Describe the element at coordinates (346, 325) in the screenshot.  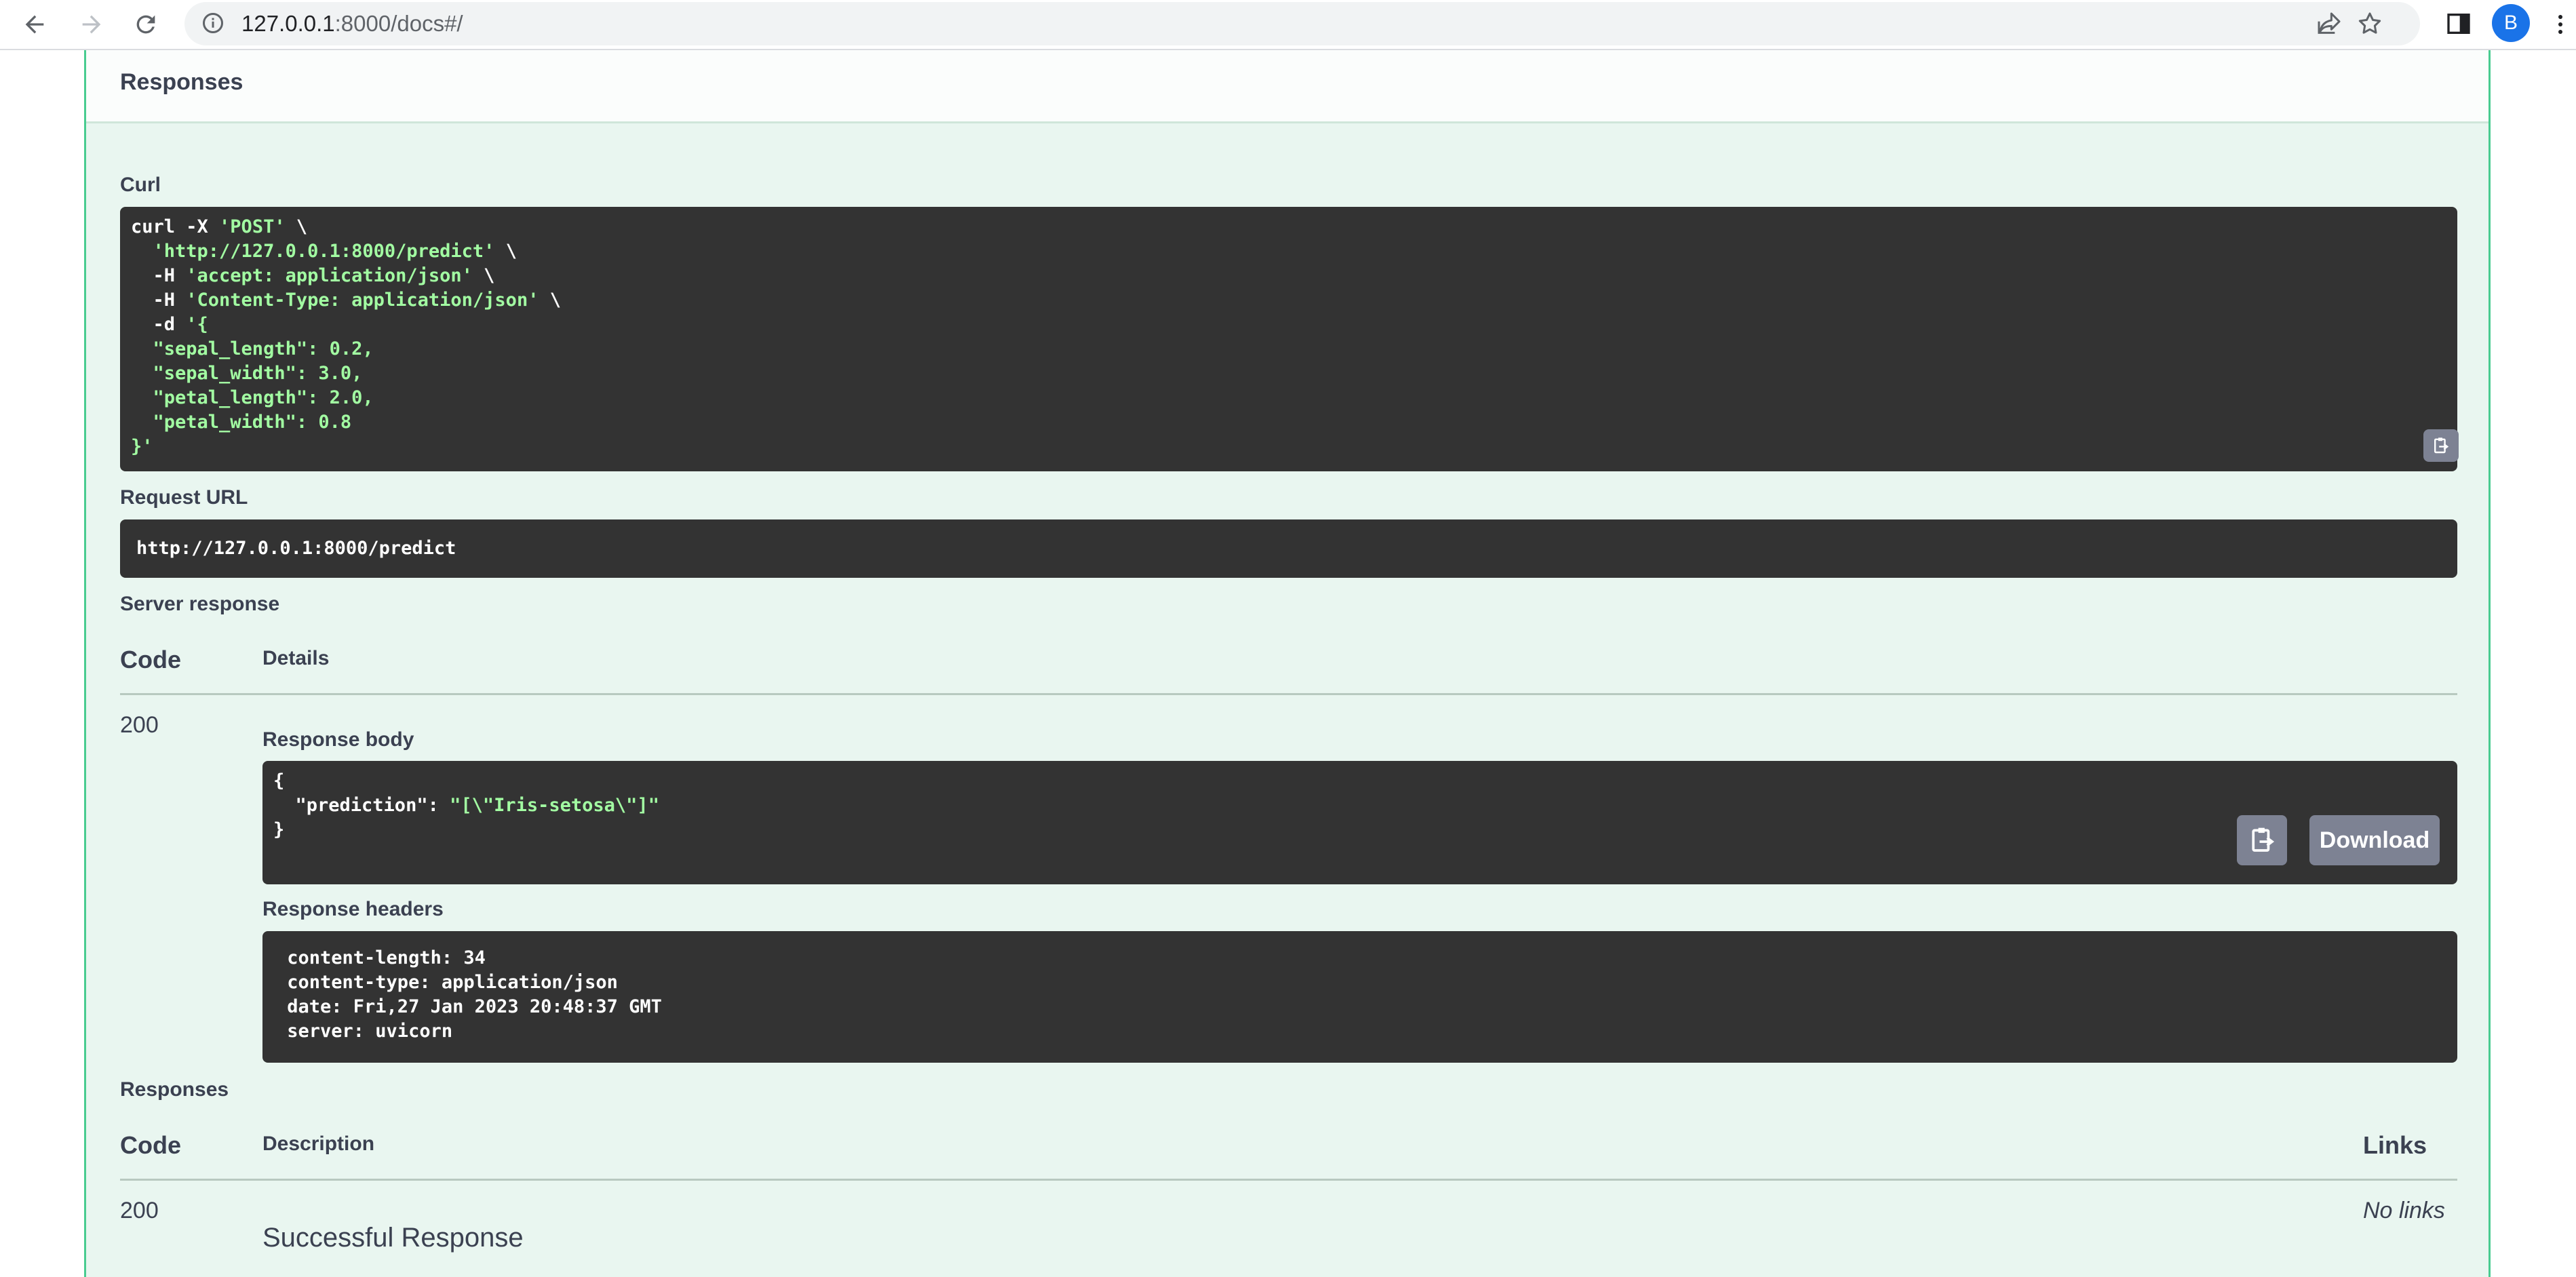
I see `code-line: -d '{` at that location.